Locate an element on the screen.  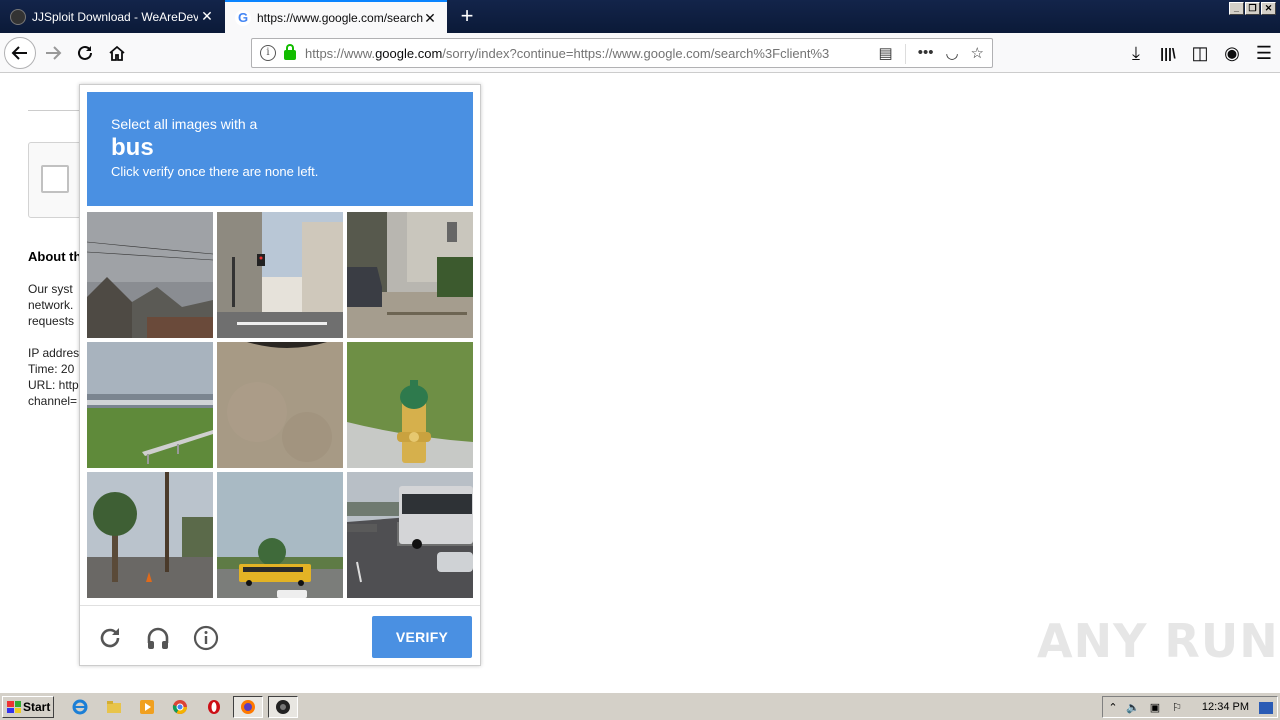
app-icon is located at coordinates (283, 707).